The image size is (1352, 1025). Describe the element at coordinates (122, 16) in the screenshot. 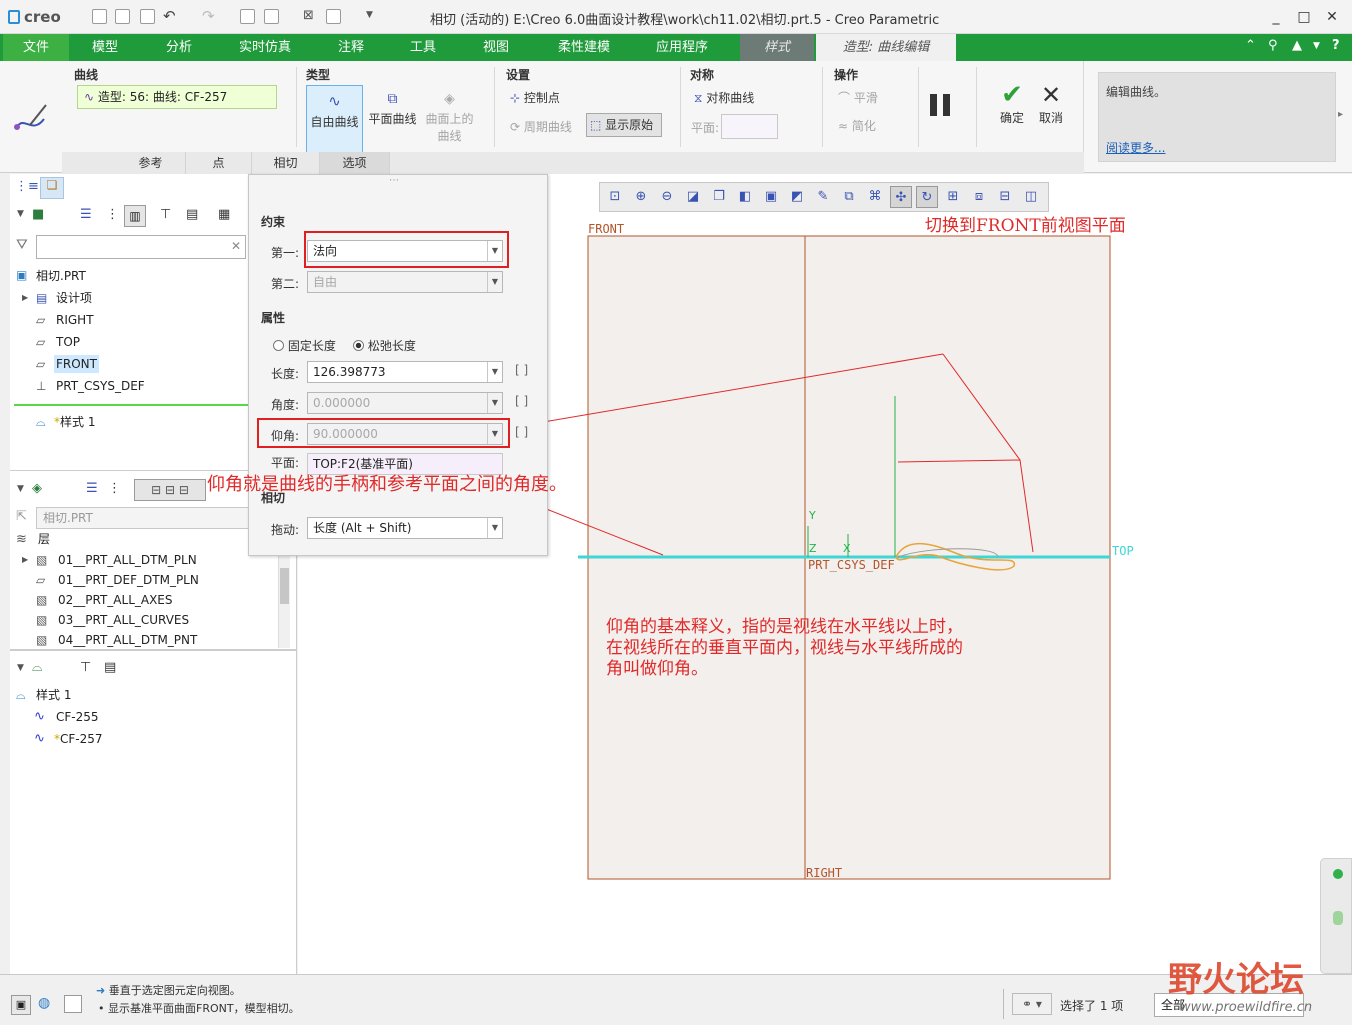

I see `open-file-icon` at that location.